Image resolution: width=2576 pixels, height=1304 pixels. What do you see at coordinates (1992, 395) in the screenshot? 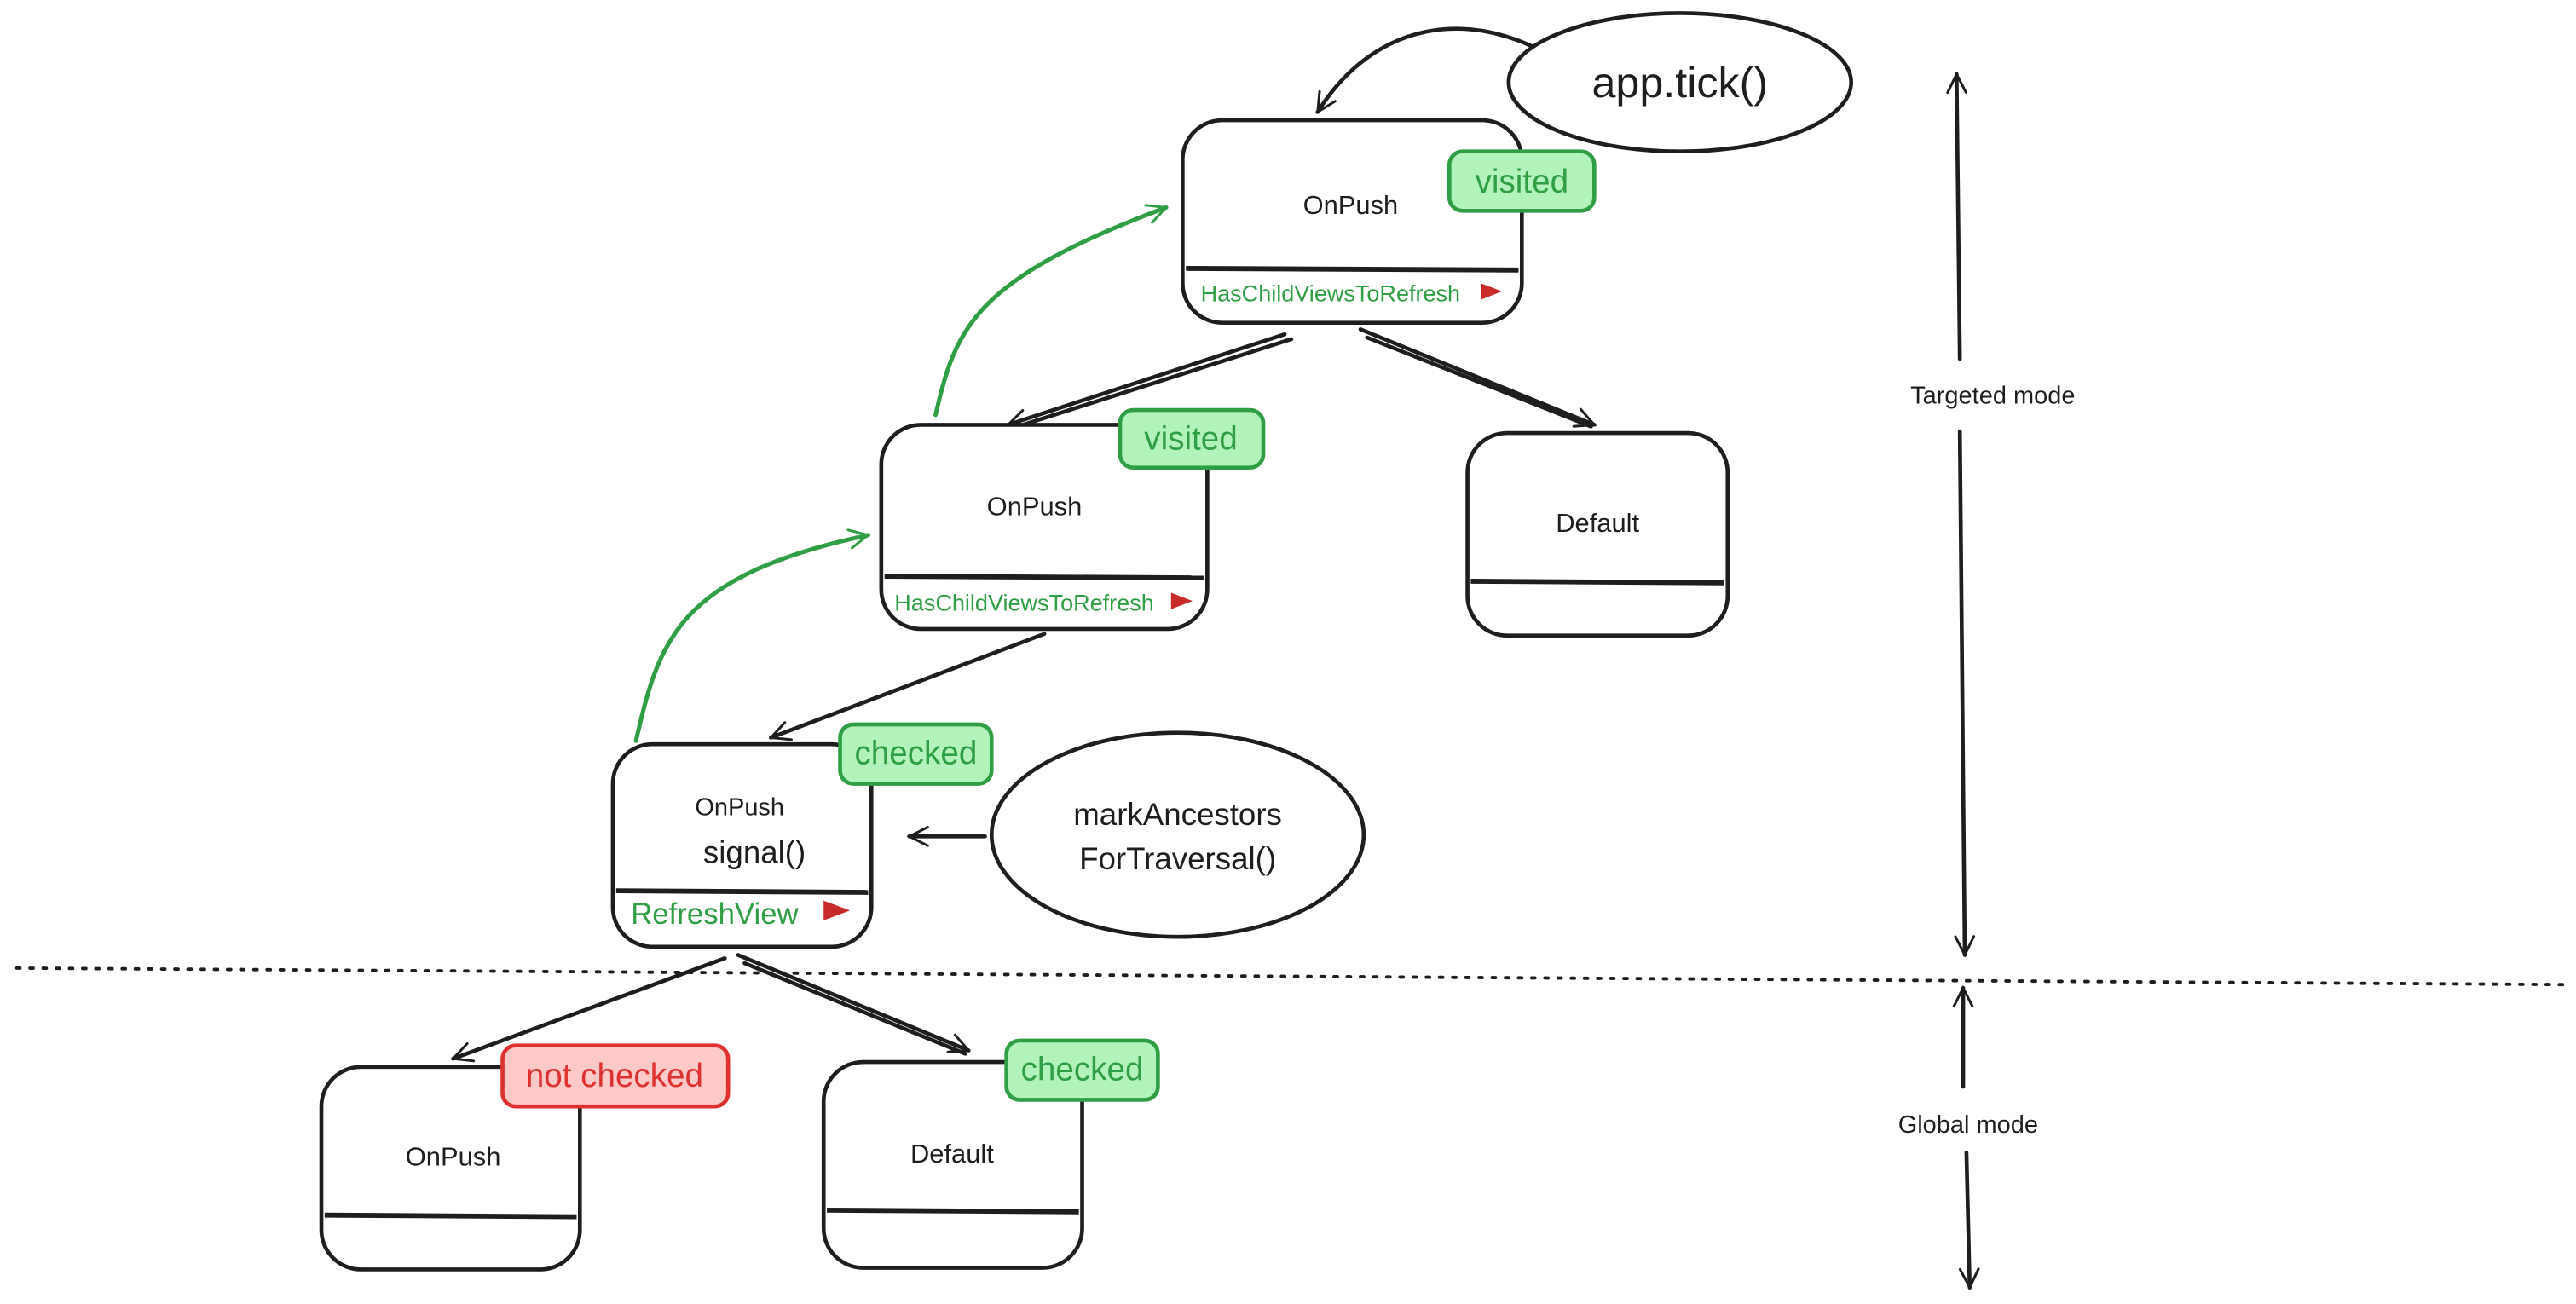
I see `targeted-mode-label: Targeted mode` at bounding box center [1992, 395].